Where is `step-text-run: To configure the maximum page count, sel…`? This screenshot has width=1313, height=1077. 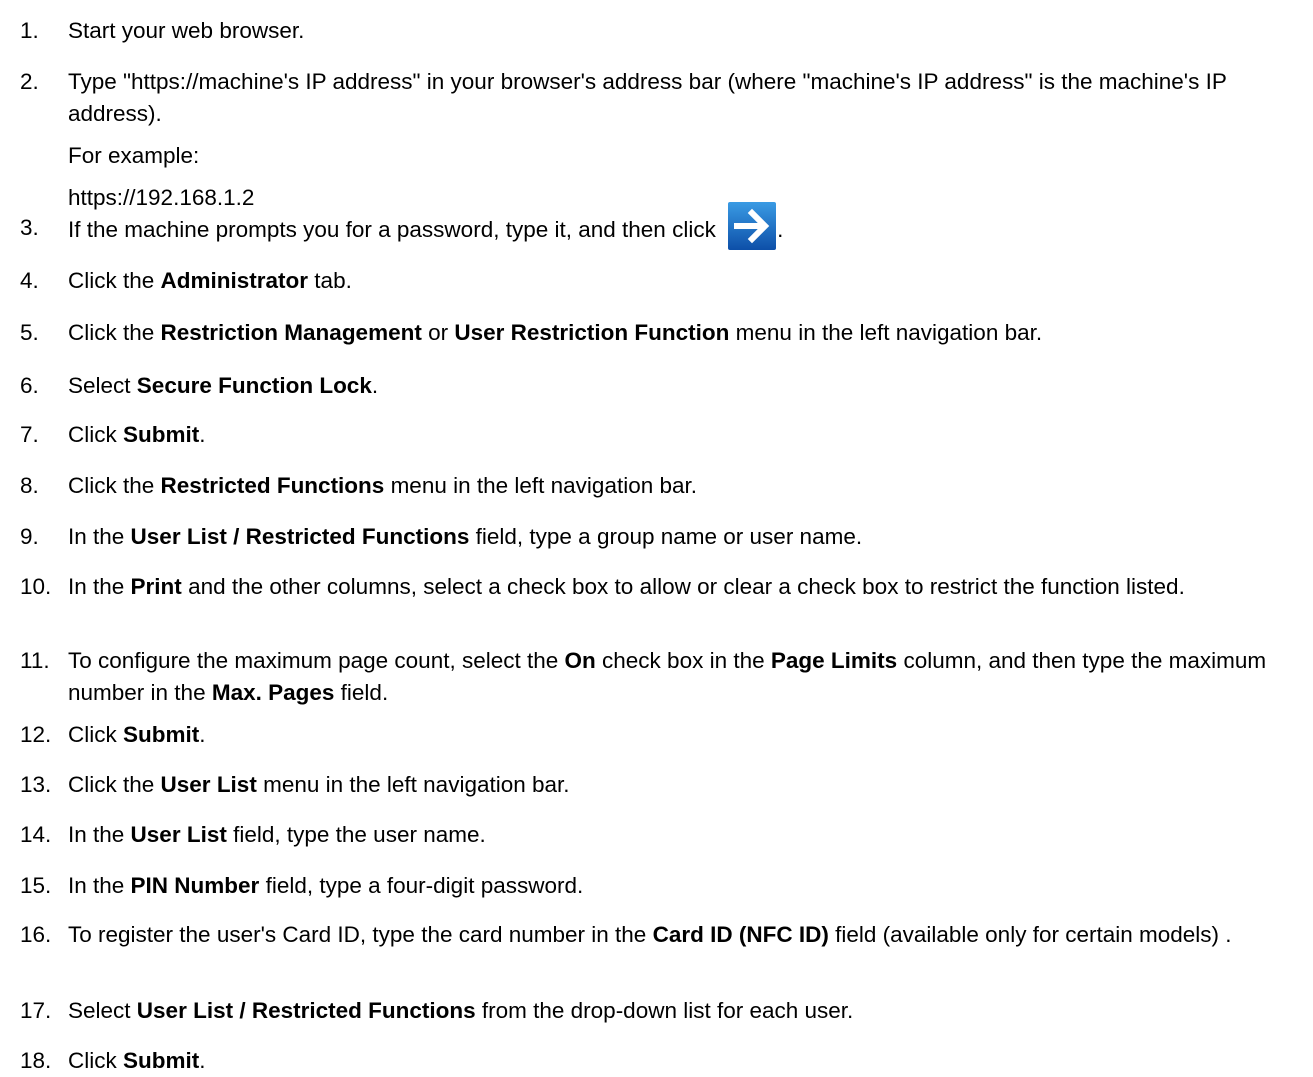
step-text-run: To configure the maximum page count, sel… is located at coordinates (316, 660).